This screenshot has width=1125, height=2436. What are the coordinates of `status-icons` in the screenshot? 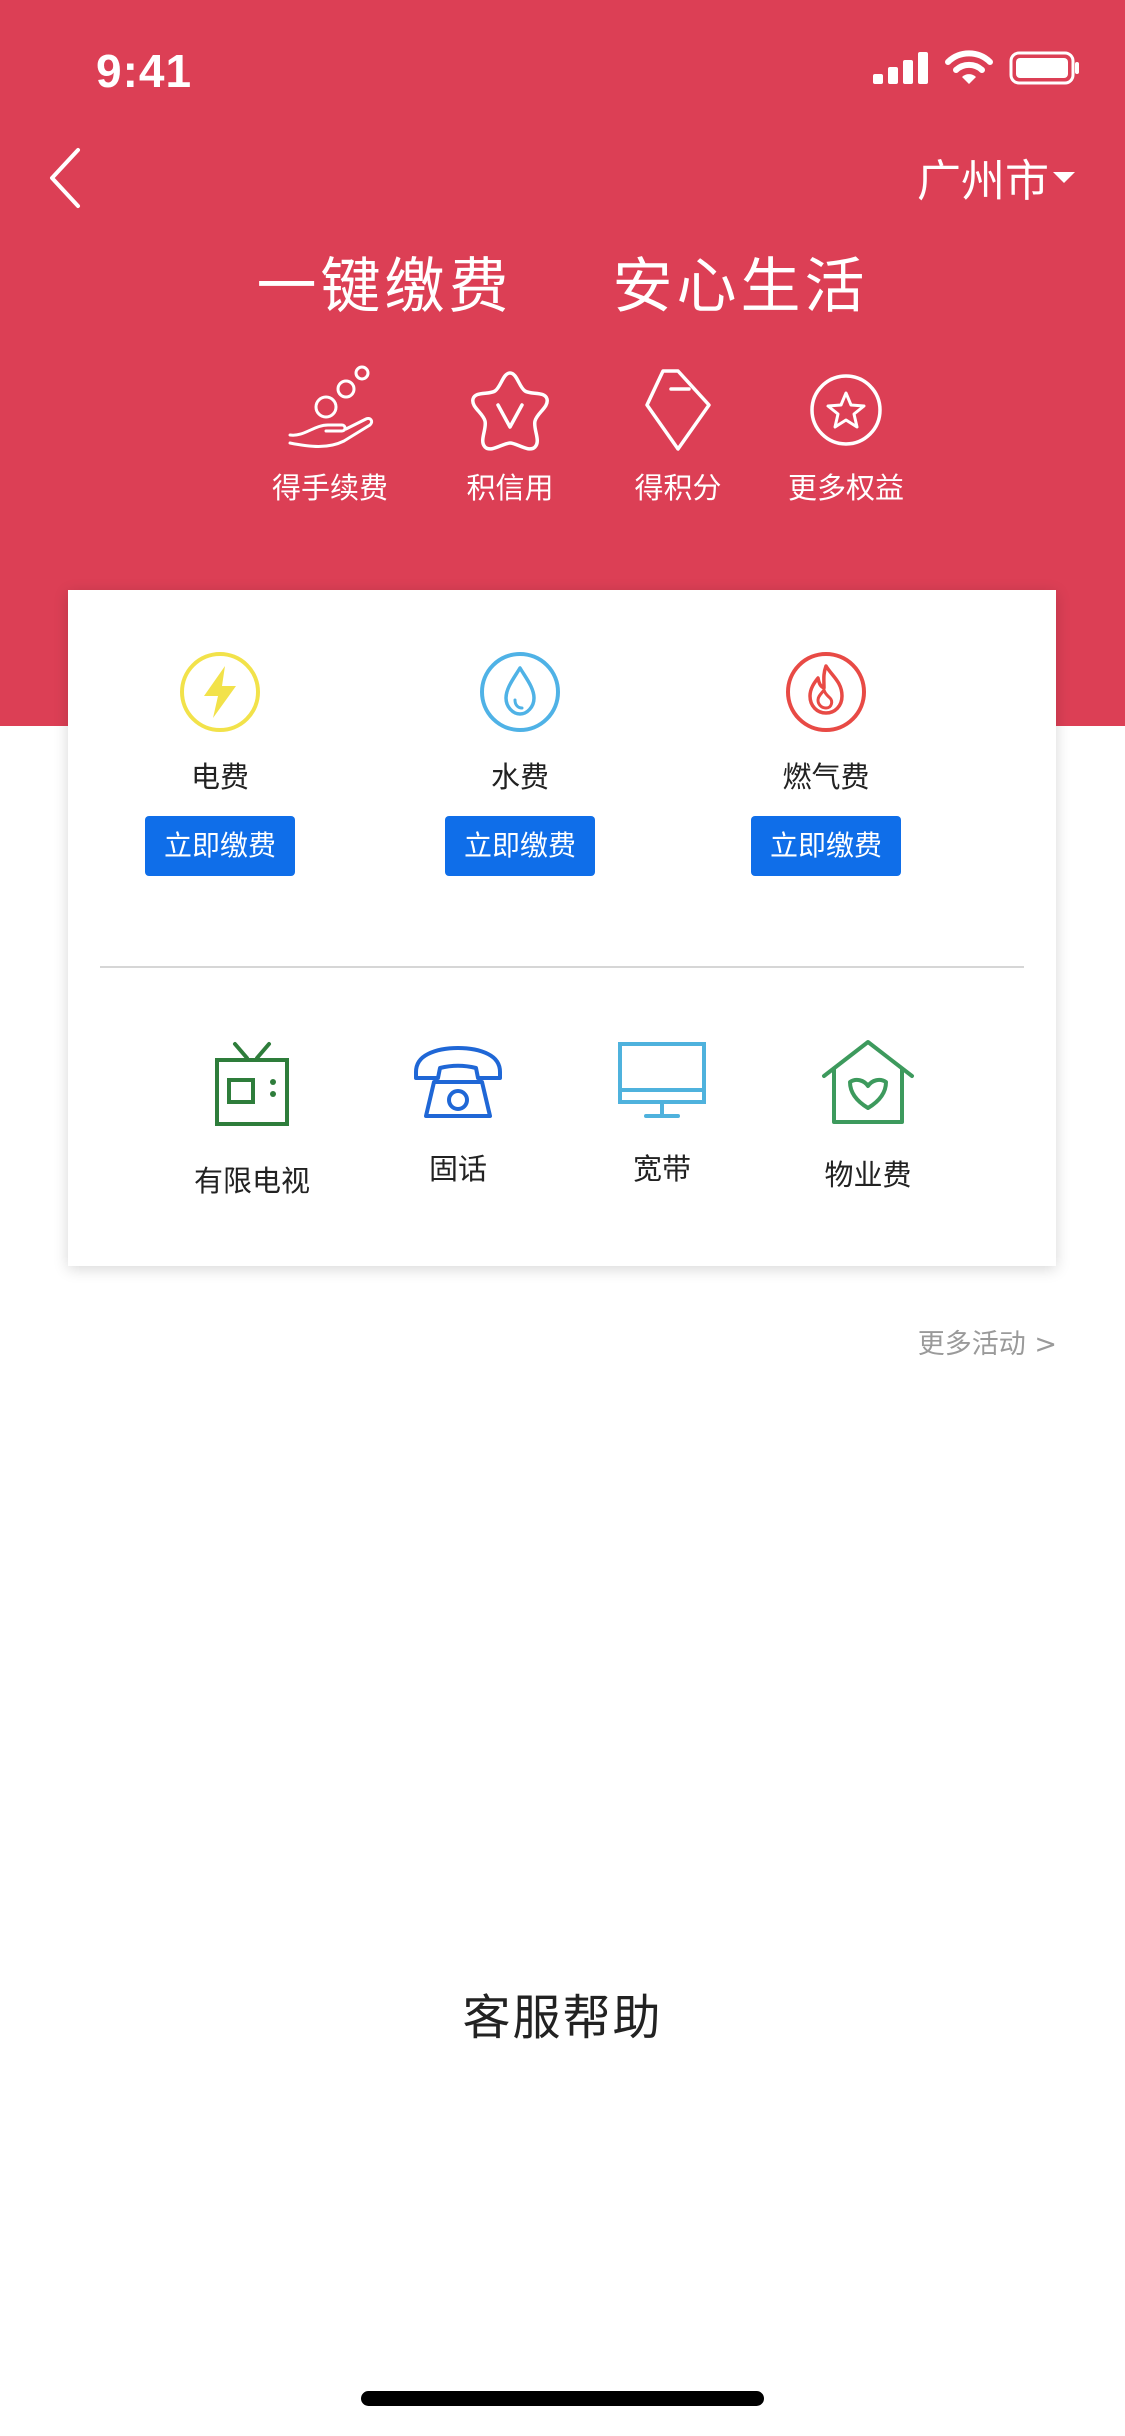 It's located at (977, 68).